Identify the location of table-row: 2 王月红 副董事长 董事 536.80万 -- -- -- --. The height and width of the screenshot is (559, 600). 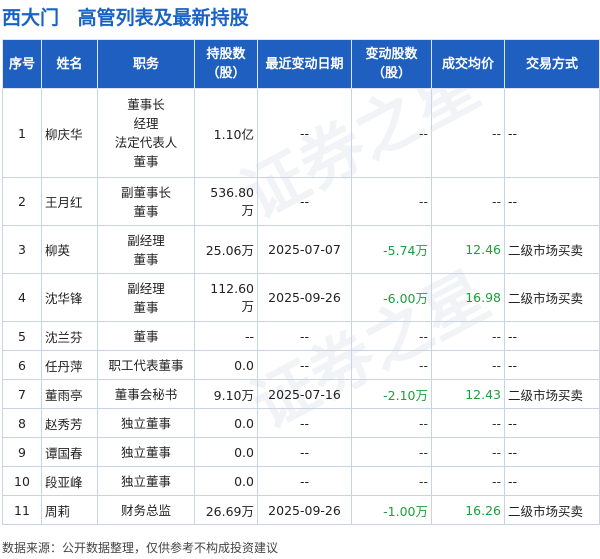
(301, 201).